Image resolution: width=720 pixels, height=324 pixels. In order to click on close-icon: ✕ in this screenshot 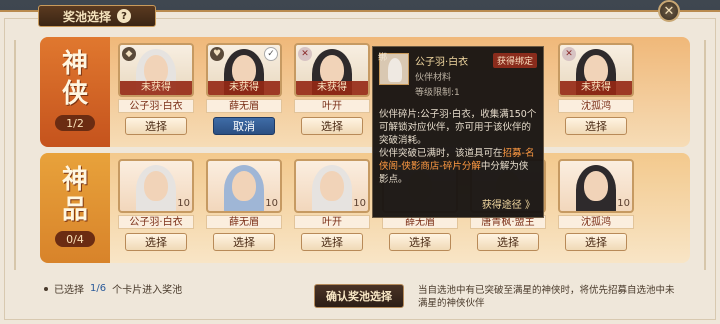, I will do `click(669, 11)`.